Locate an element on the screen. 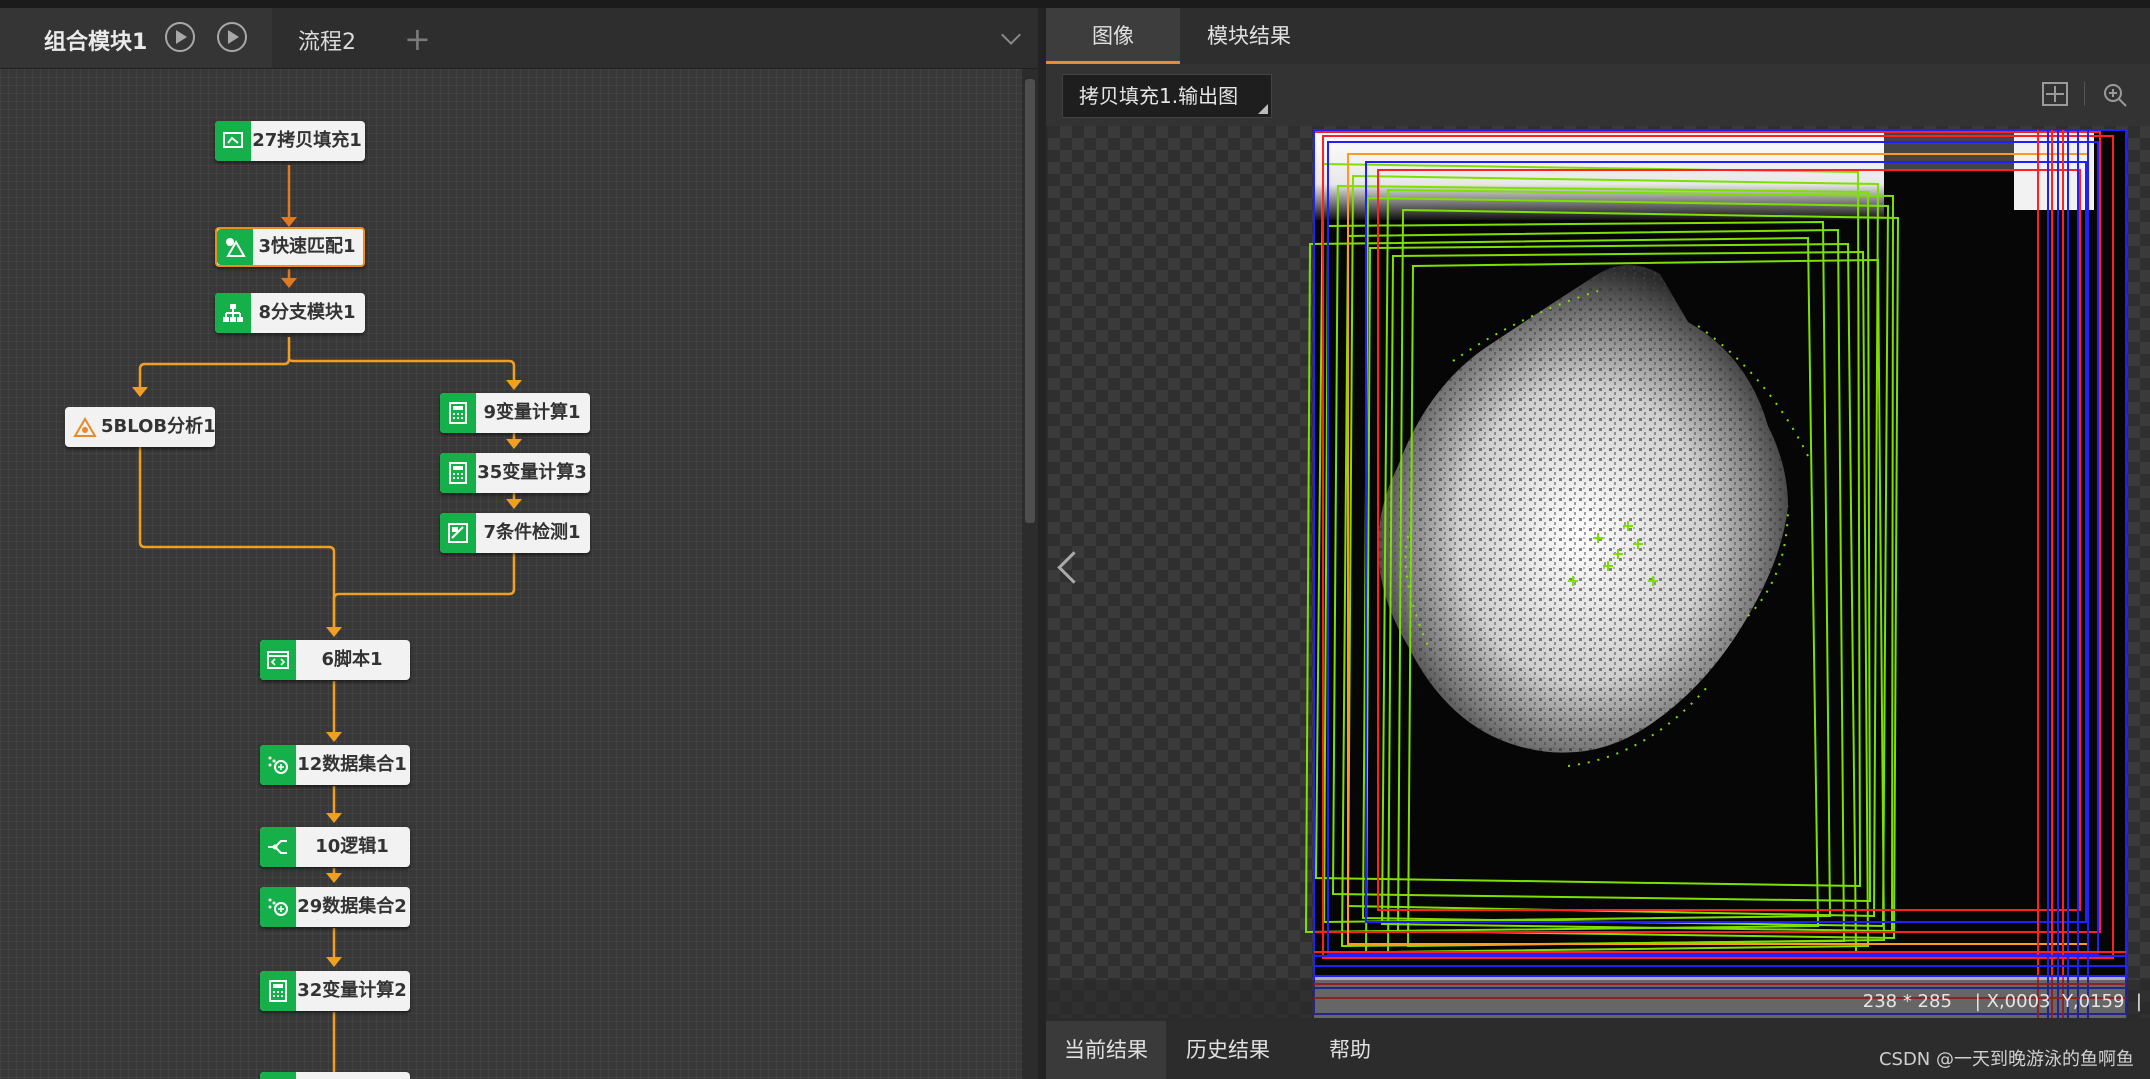  node-label: 12数据集合1 is located at coordinates (352, 764).